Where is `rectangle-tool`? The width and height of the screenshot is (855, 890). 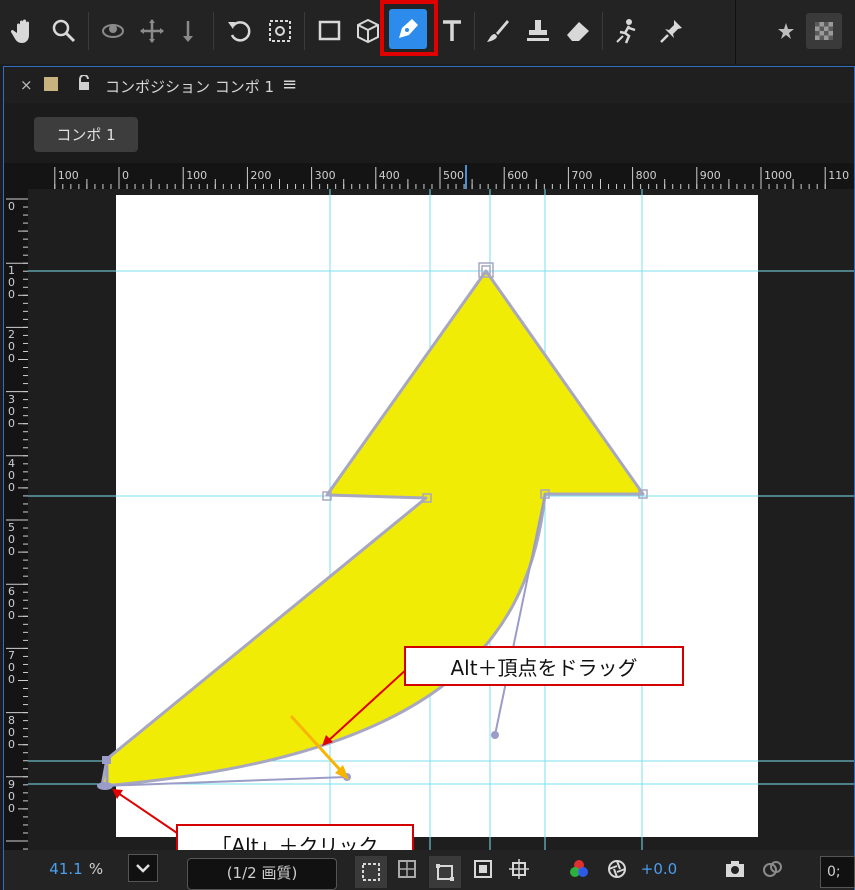 rectangle-tool is located at coordinates (330, 31).